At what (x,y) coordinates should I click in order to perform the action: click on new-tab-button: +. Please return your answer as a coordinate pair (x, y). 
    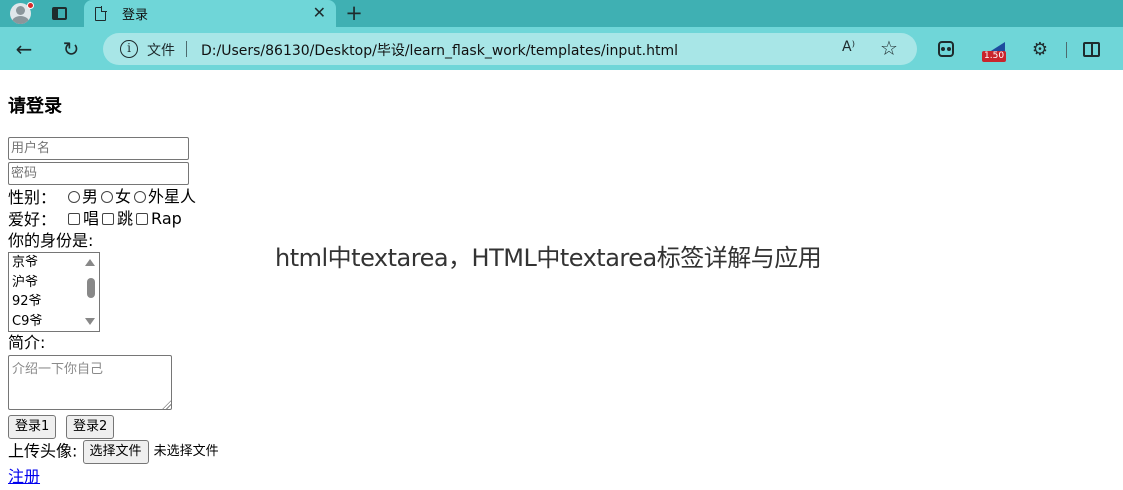
    Looking at the image, I should click on (354, 13).